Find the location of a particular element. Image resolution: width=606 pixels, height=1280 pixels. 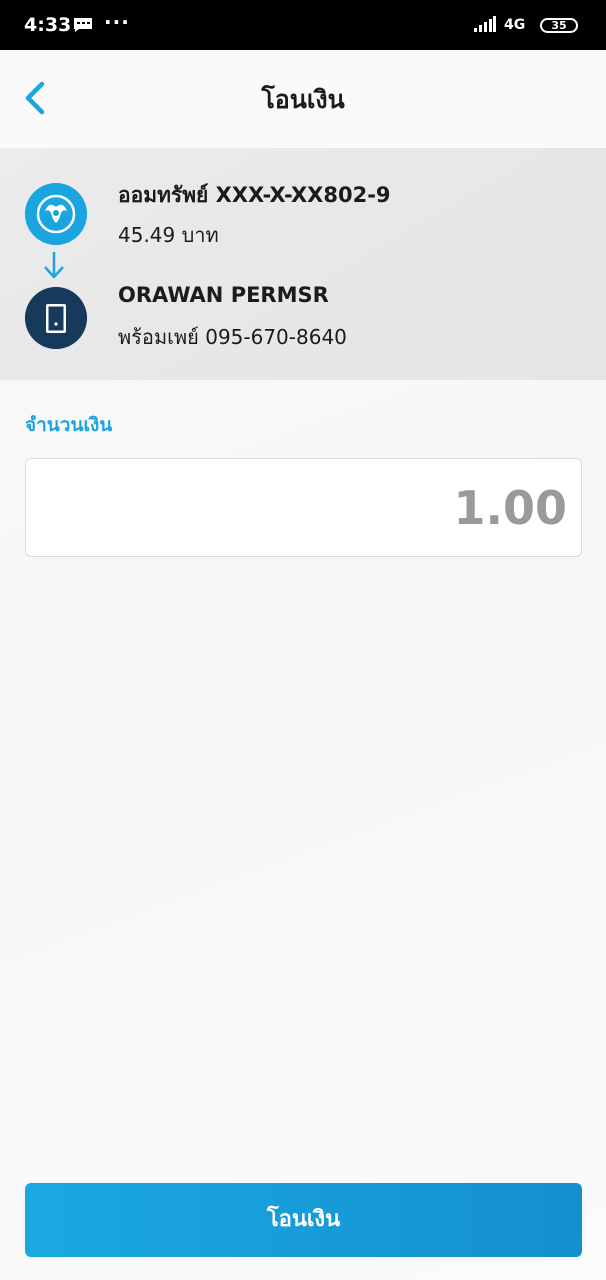

status-time: 4:33 is located at coordinates (48, 25).